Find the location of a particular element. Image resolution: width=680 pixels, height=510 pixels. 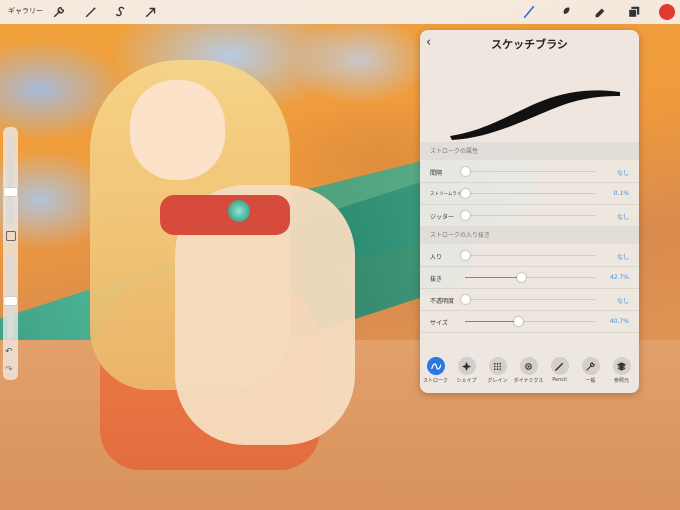

color-picker-button is located at coordinates (667, 12).